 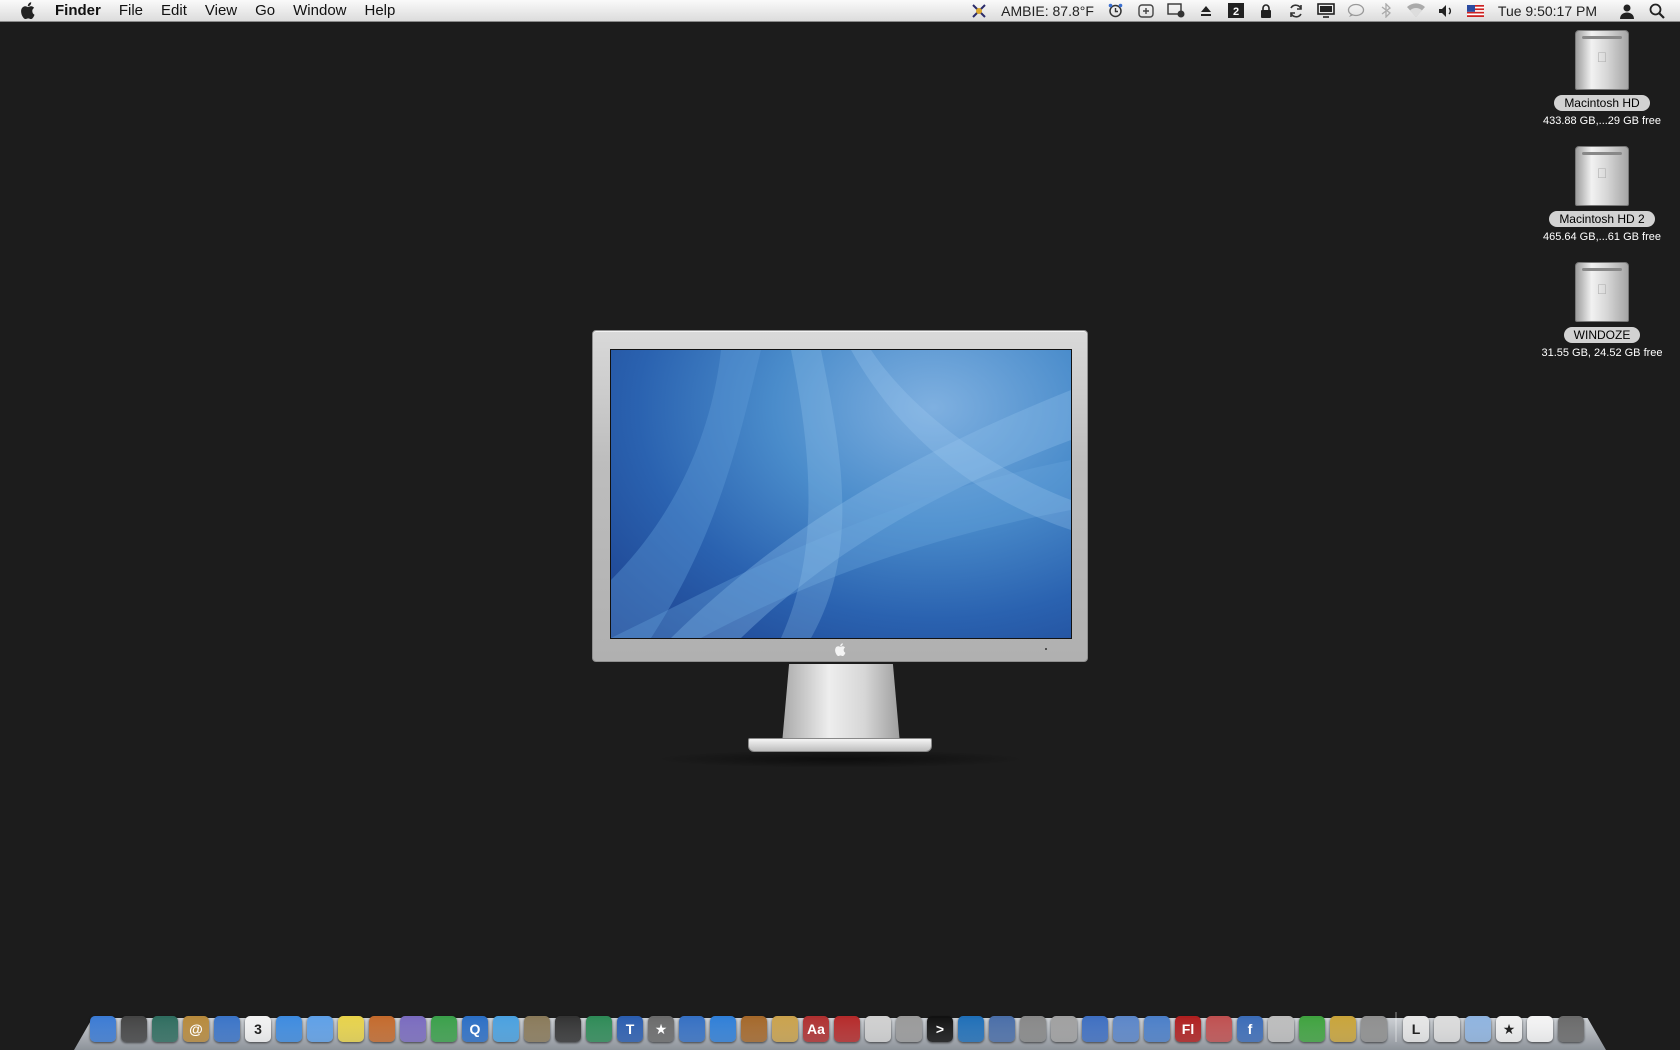 What do you see at coordinates (1219, 1029) in the screenshot?
I see `utility-red-icon` at bounding box center [1219, 1029].